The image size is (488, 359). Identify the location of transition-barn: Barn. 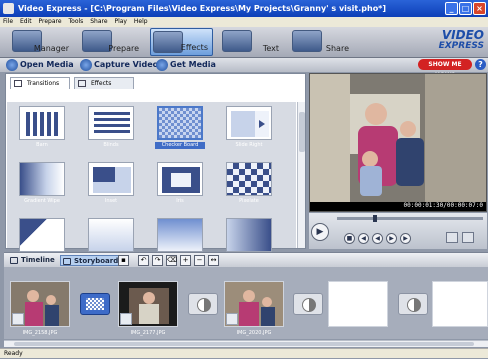
(42, 131).